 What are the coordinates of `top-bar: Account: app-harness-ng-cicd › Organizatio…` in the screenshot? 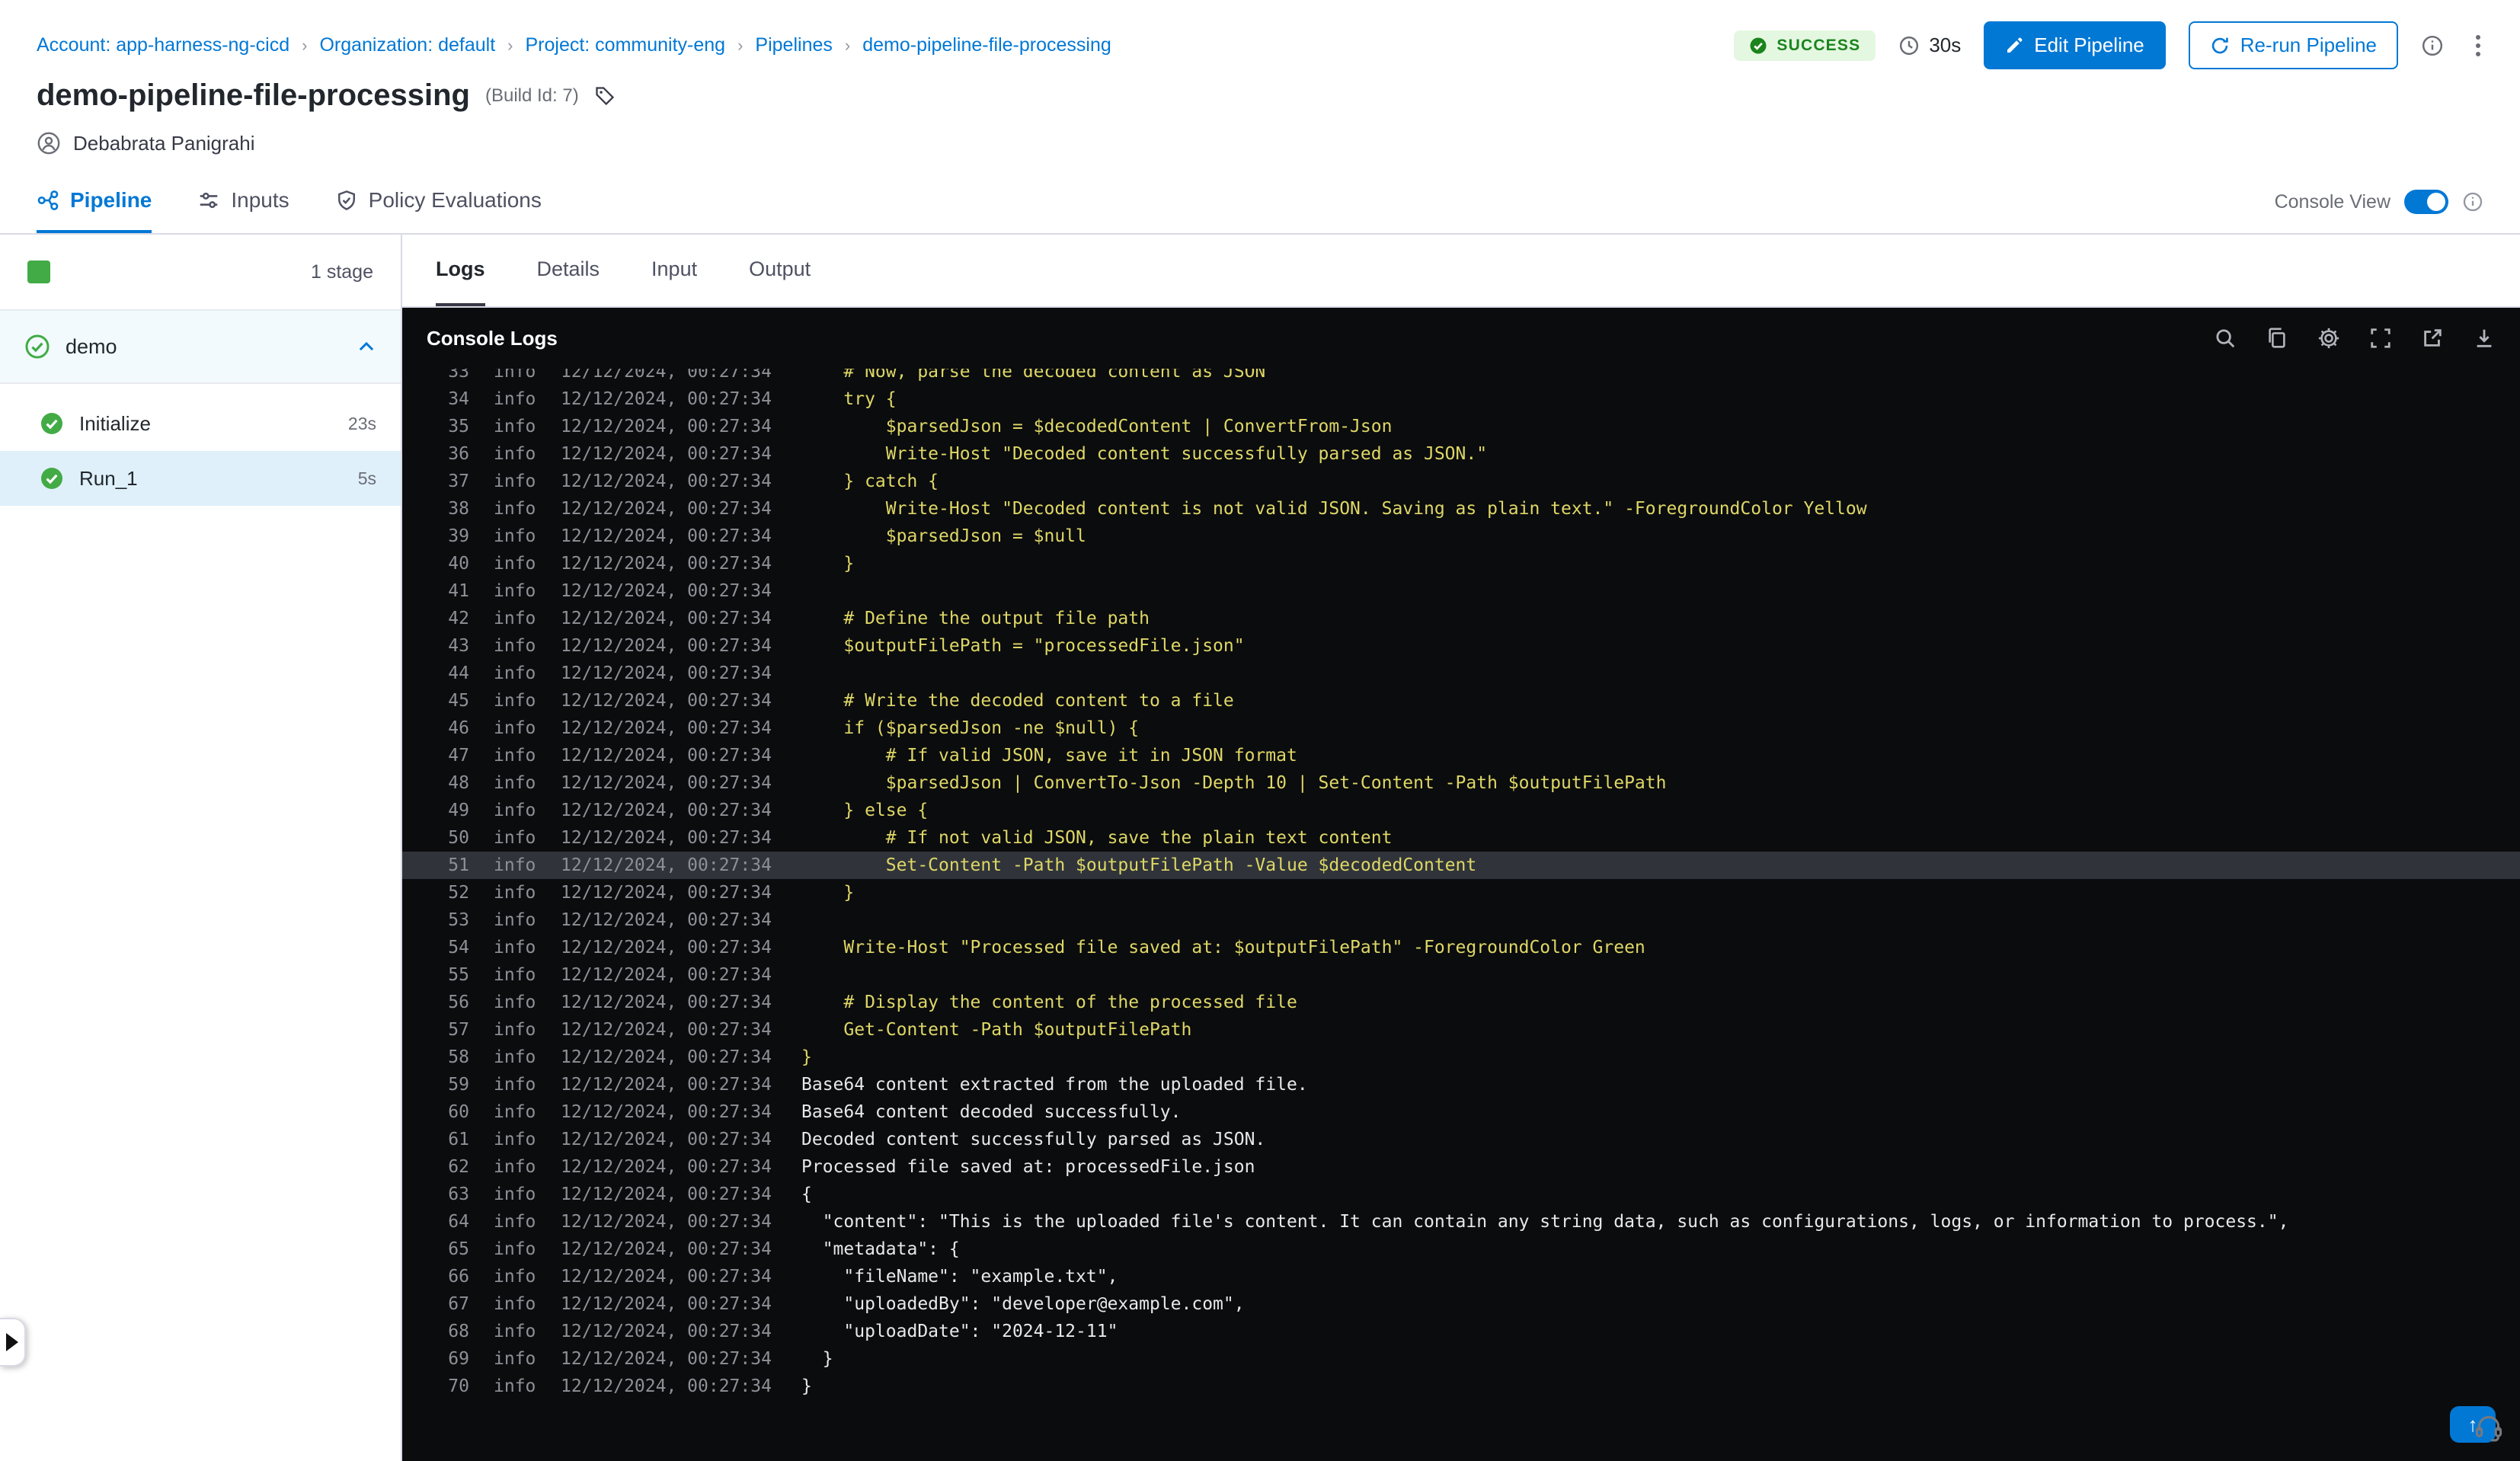 It's located at (1260, 37).